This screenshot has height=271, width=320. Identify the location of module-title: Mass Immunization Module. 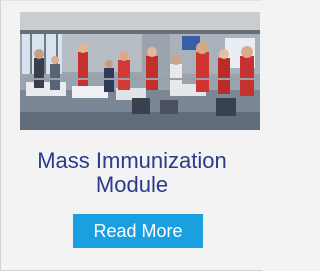
(132, 173).